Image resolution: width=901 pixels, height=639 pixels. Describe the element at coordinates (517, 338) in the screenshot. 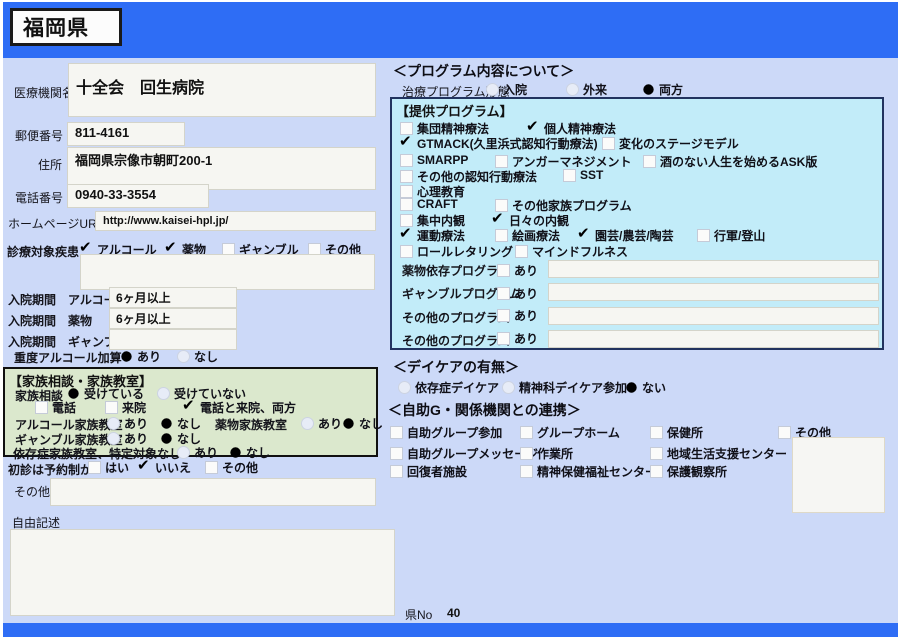

I see `checkbox-other-program2-ari: あり` at that location.